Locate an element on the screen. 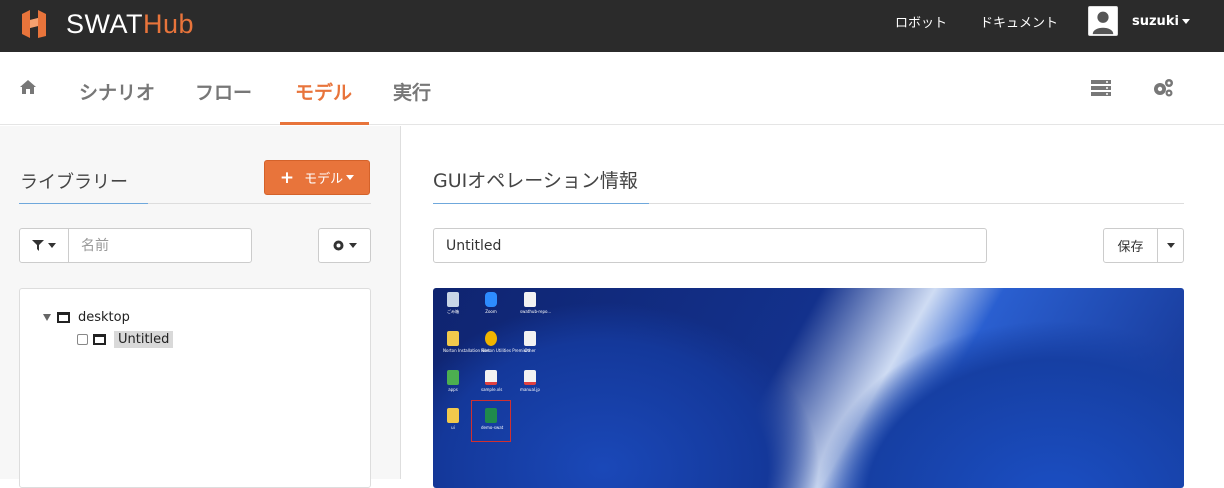  server-list-icon is located at coordinates (1101, 88).